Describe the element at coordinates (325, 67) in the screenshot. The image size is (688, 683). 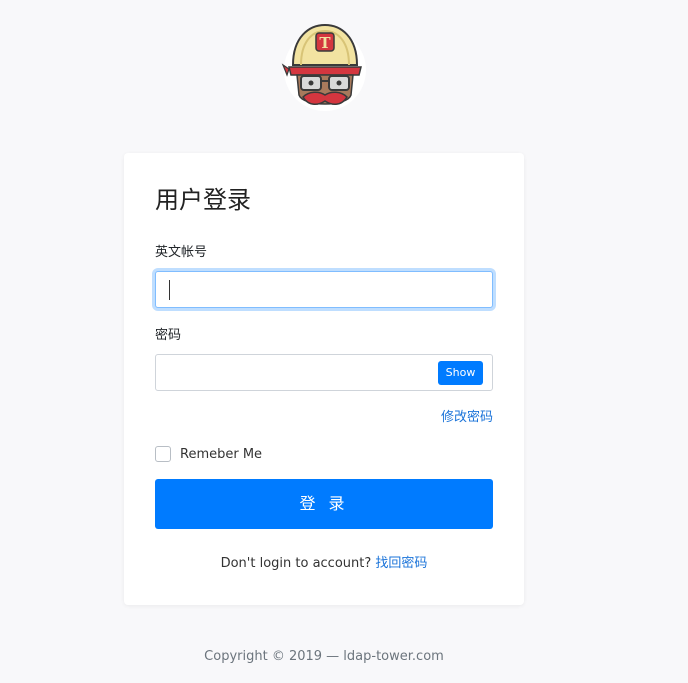
I see `mascot-logo-icon: T` at that location.